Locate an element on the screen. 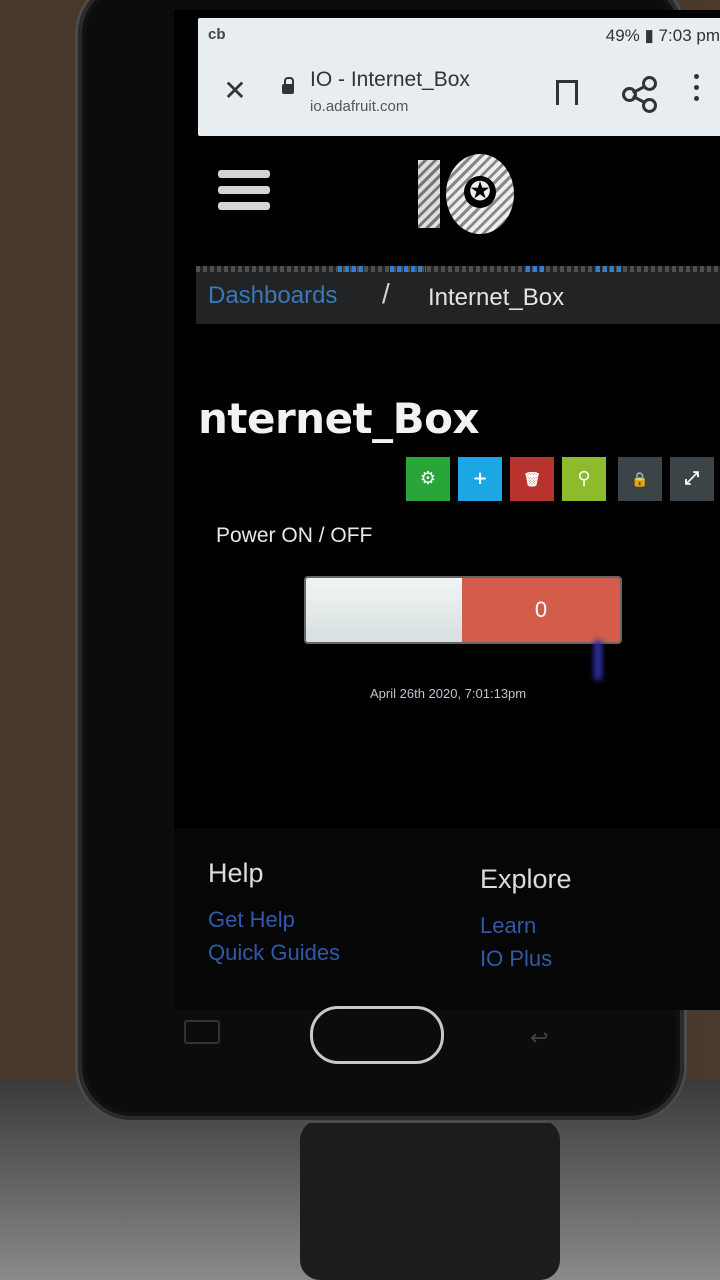 The width and height of the screenshot is (720, 1280). power-toggle: 0 is located at coordinates (463, 610).